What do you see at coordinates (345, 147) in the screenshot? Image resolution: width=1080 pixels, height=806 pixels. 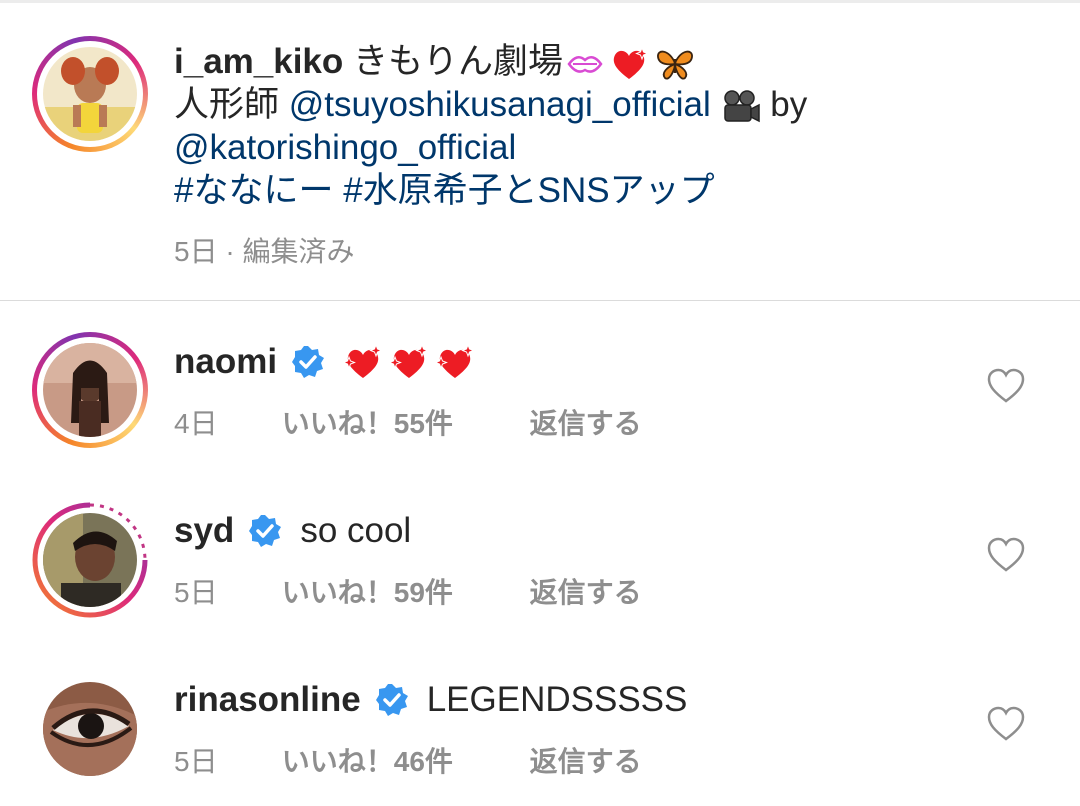 I see `mention-katorishingo: @katorishingo_official` at bounding box center [345, 147].